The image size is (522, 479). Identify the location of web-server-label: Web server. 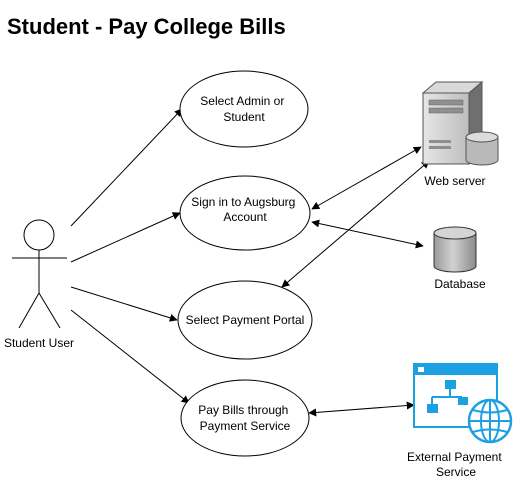
(454, 181).